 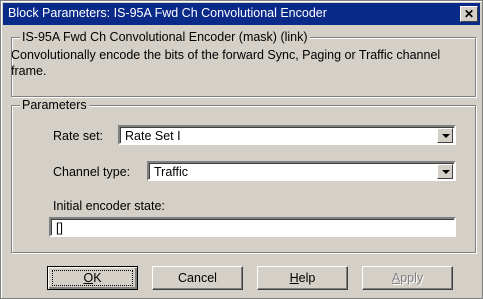 I want to click on initial-encoder-state-input: [], so click(x=252, y=227).